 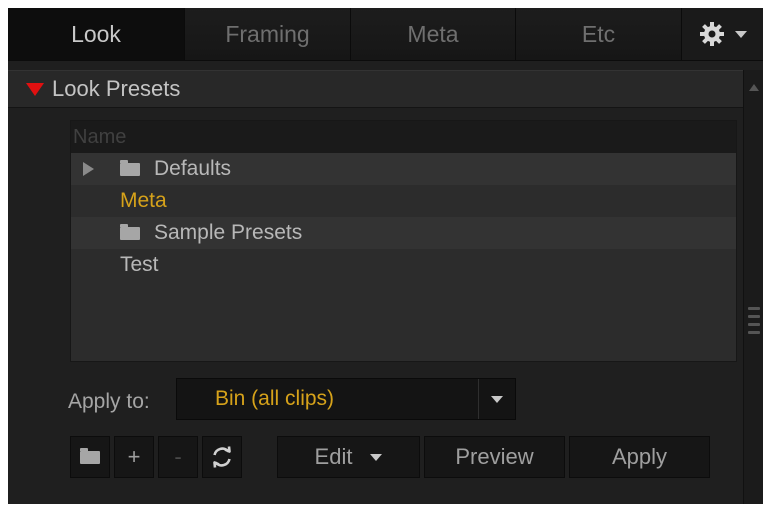 I want to click on section-title: Look Presets, so click(x=116, y=88).